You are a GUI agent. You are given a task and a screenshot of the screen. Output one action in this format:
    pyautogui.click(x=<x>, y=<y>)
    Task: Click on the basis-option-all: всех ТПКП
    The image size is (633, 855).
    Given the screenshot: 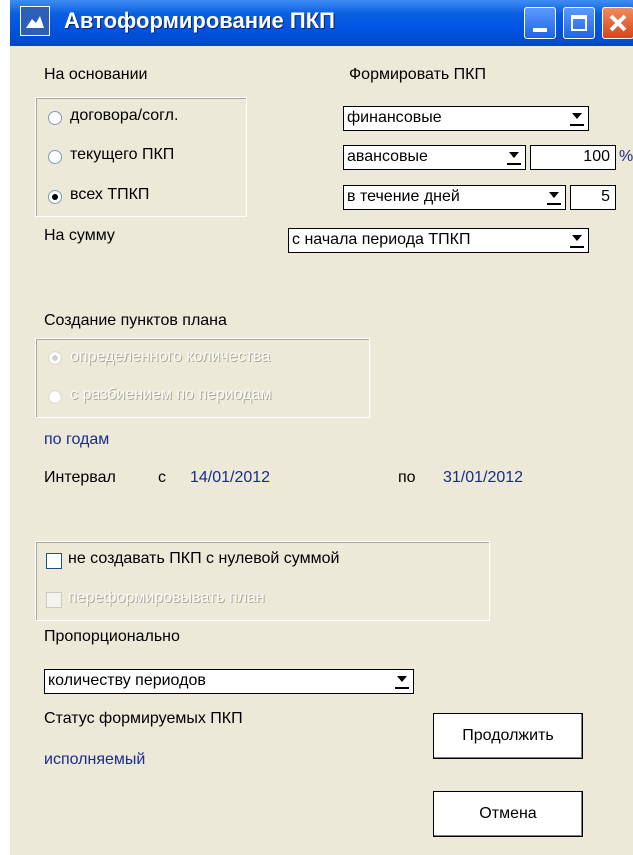 What is the action you would take?
    pyautogui.click(x=109, y=195)
    